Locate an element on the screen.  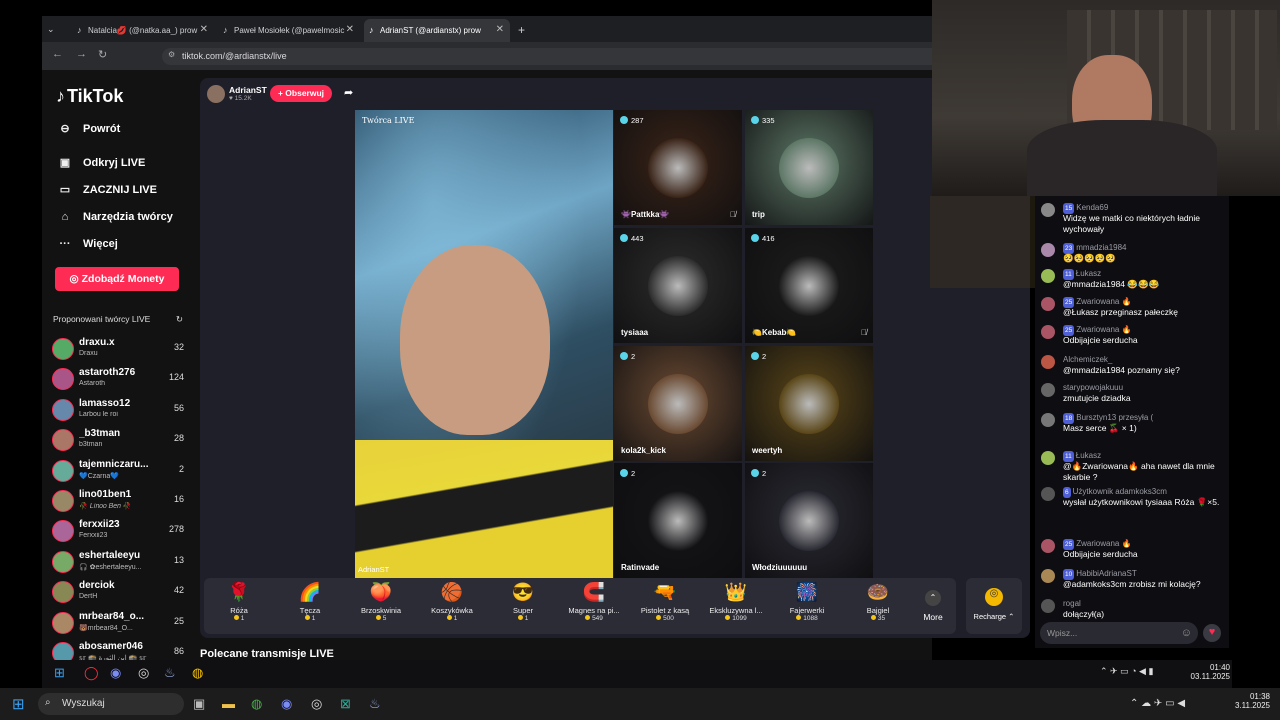
host-shirt is located at coordinates (484, 509).